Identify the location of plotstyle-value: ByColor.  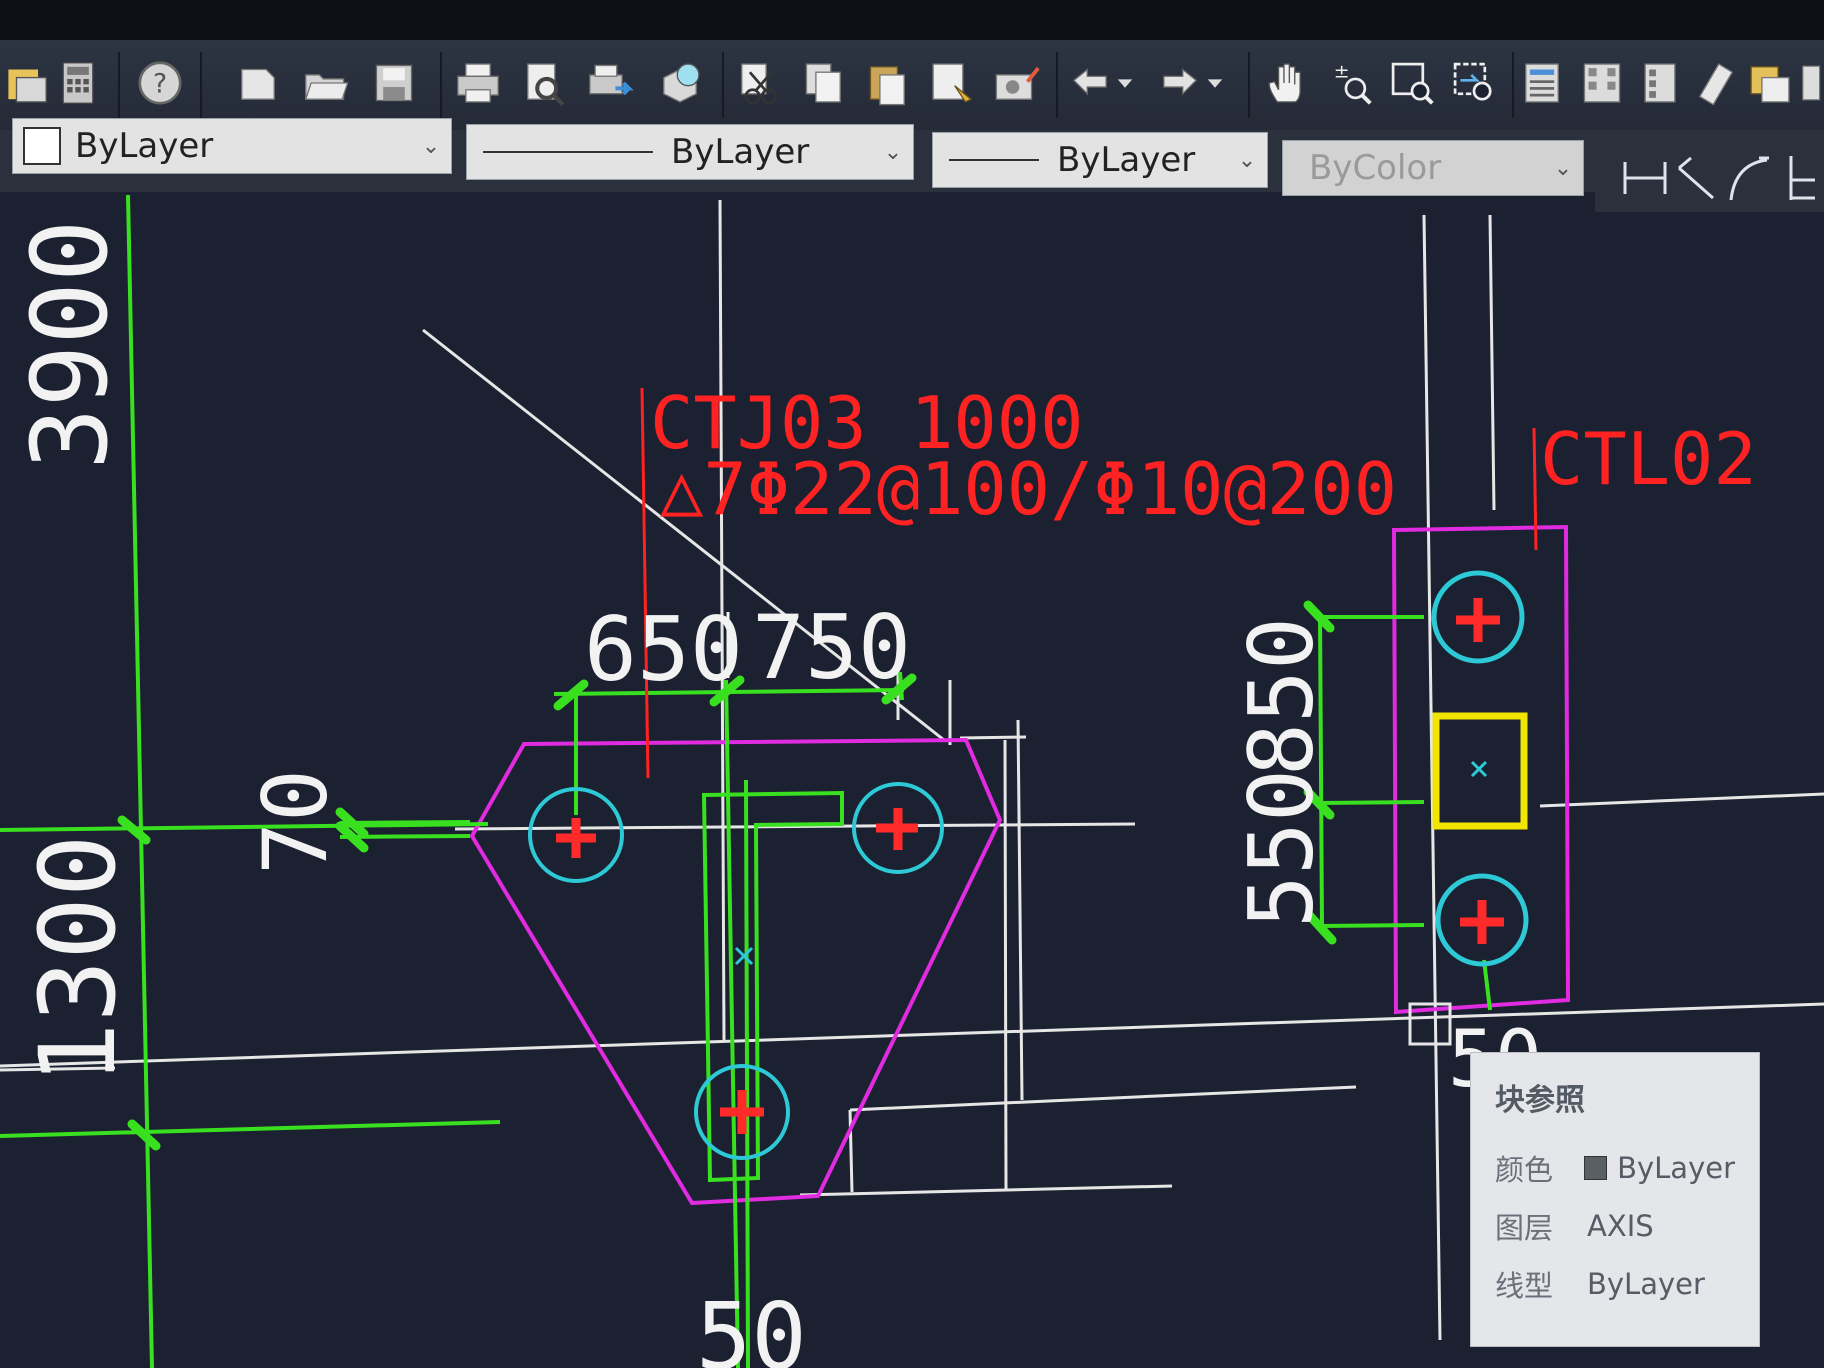
(1375, 168).